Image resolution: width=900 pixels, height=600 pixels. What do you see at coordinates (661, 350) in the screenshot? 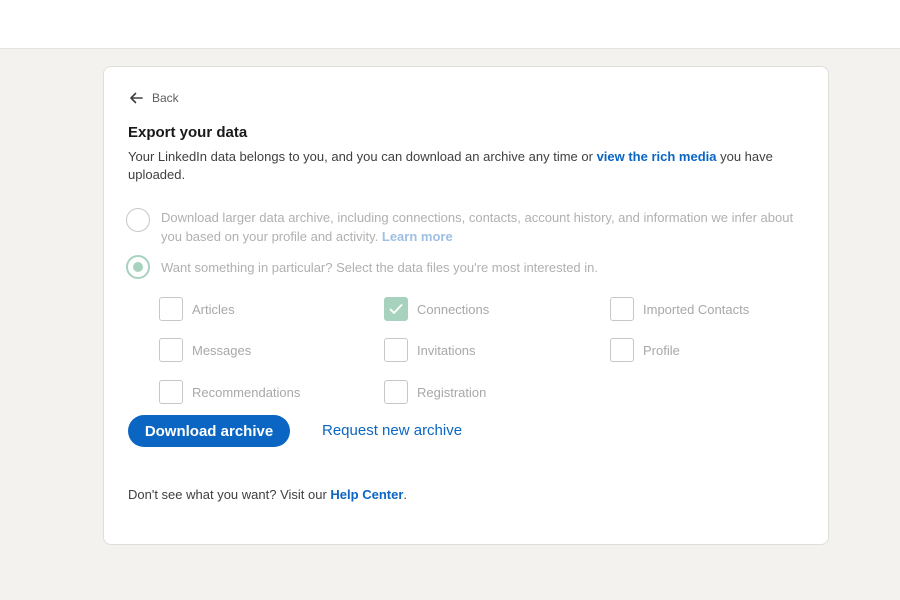
I see `checkbox-label: Profile` at bounding box center [661, 350].